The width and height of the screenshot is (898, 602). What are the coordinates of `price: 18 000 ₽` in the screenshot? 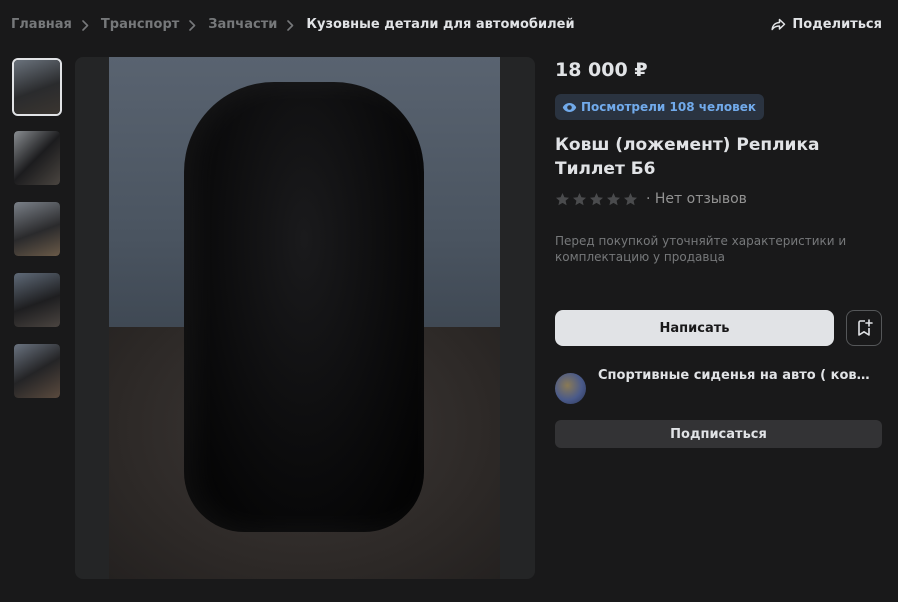 It's located at (601, 70).